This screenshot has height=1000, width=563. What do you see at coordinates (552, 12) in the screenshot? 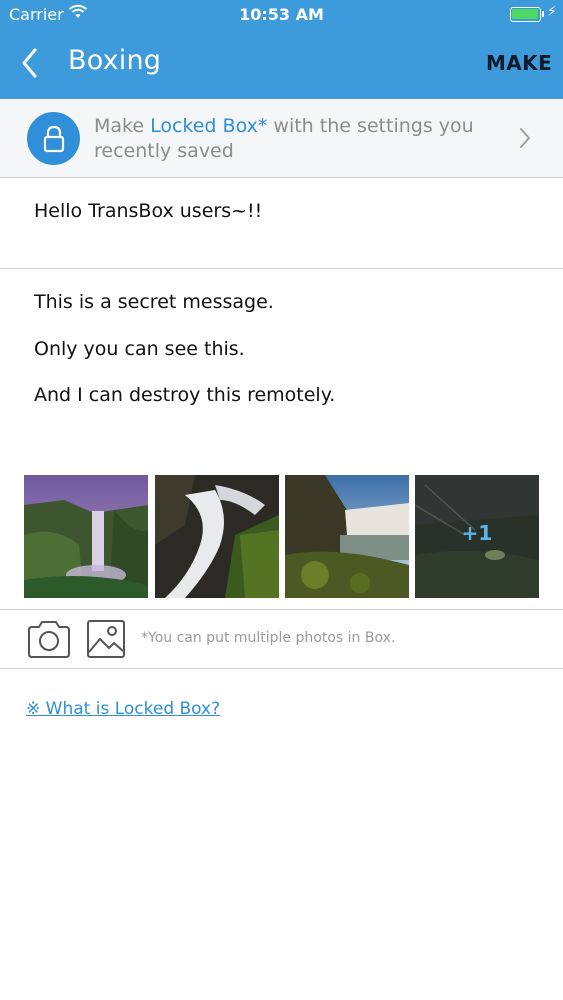
I see `charging-icon: ⚡` at bounding box center [552, 12].